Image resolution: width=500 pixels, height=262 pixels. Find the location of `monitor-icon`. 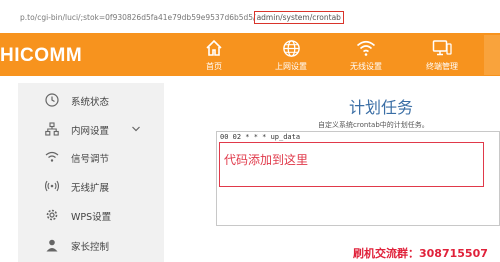

monitor-icon is located at coordinates (442, 48).